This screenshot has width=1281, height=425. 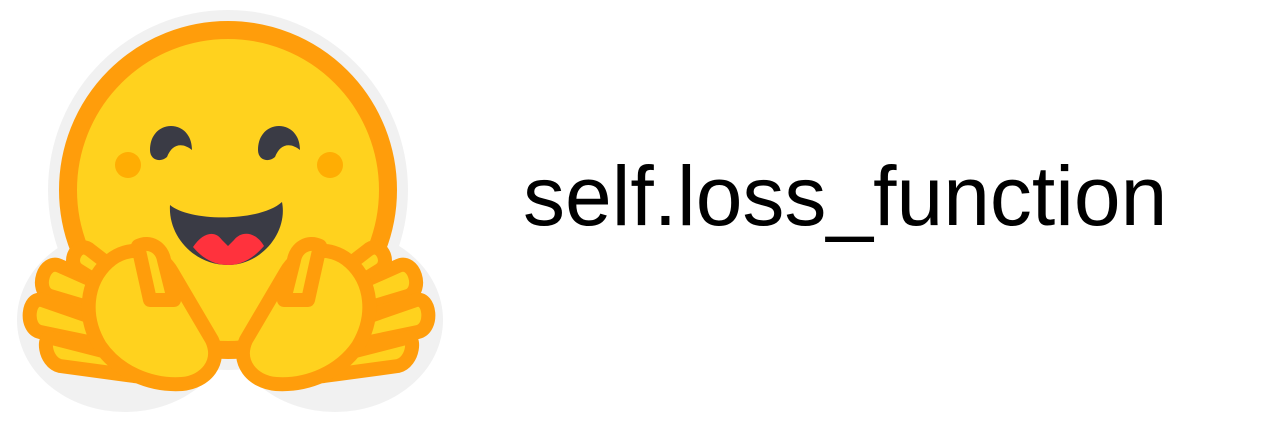 What do you see at coordinates (330, 165) in the screenshot?
I see `emoji-right-cheek` at bounding box center [330, 165].